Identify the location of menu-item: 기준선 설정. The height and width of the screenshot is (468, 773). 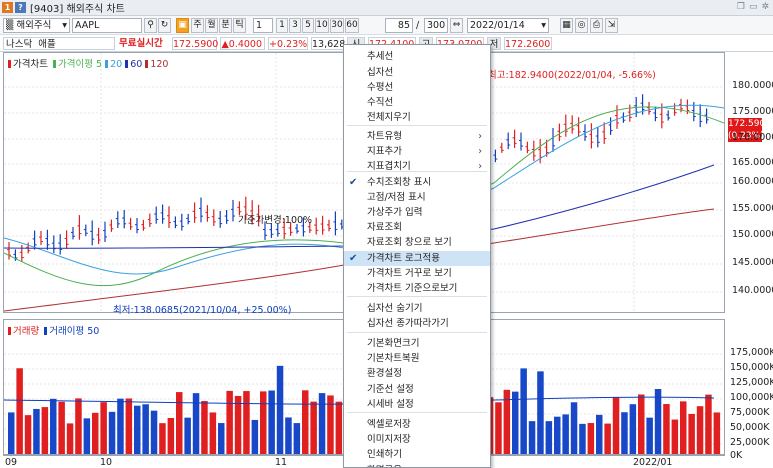
(417, 389).